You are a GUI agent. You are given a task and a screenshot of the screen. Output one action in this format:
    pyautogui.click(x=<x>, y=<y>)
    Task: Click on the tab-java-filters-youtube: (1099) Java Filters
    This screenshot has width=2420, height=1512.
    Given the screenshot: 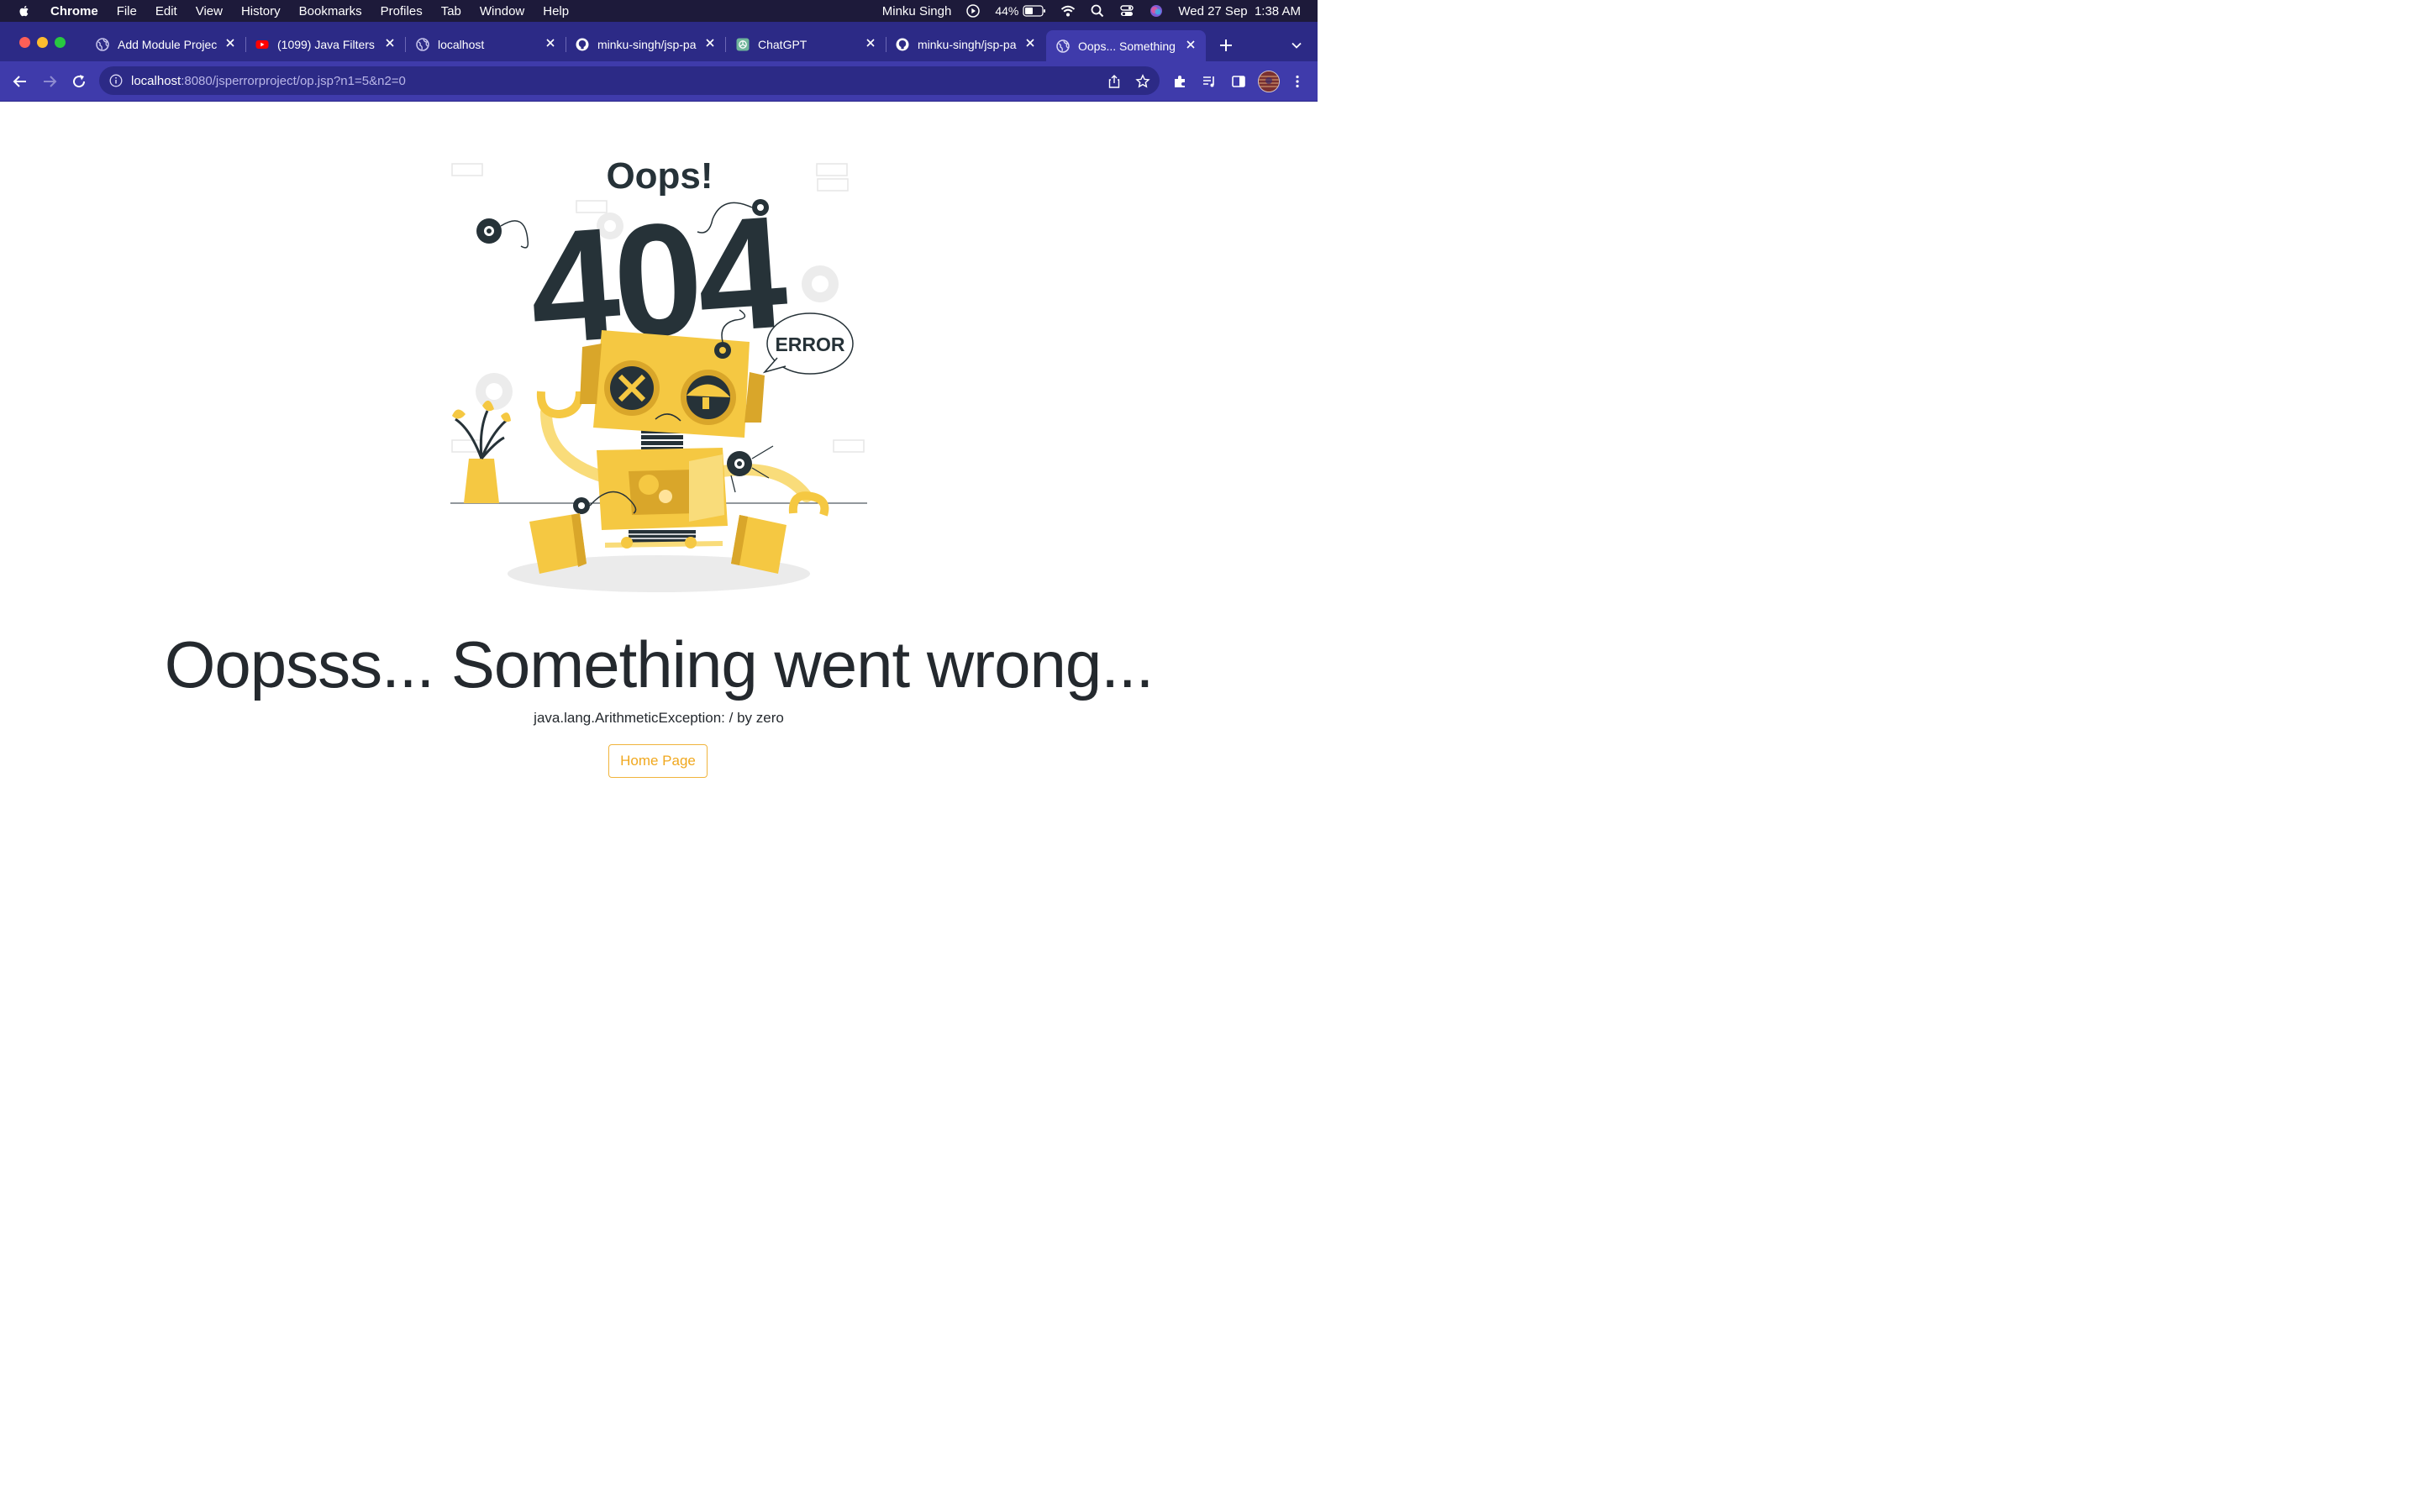 What is the action you would take?
    pyautogui.click(x=325, y=44)
    